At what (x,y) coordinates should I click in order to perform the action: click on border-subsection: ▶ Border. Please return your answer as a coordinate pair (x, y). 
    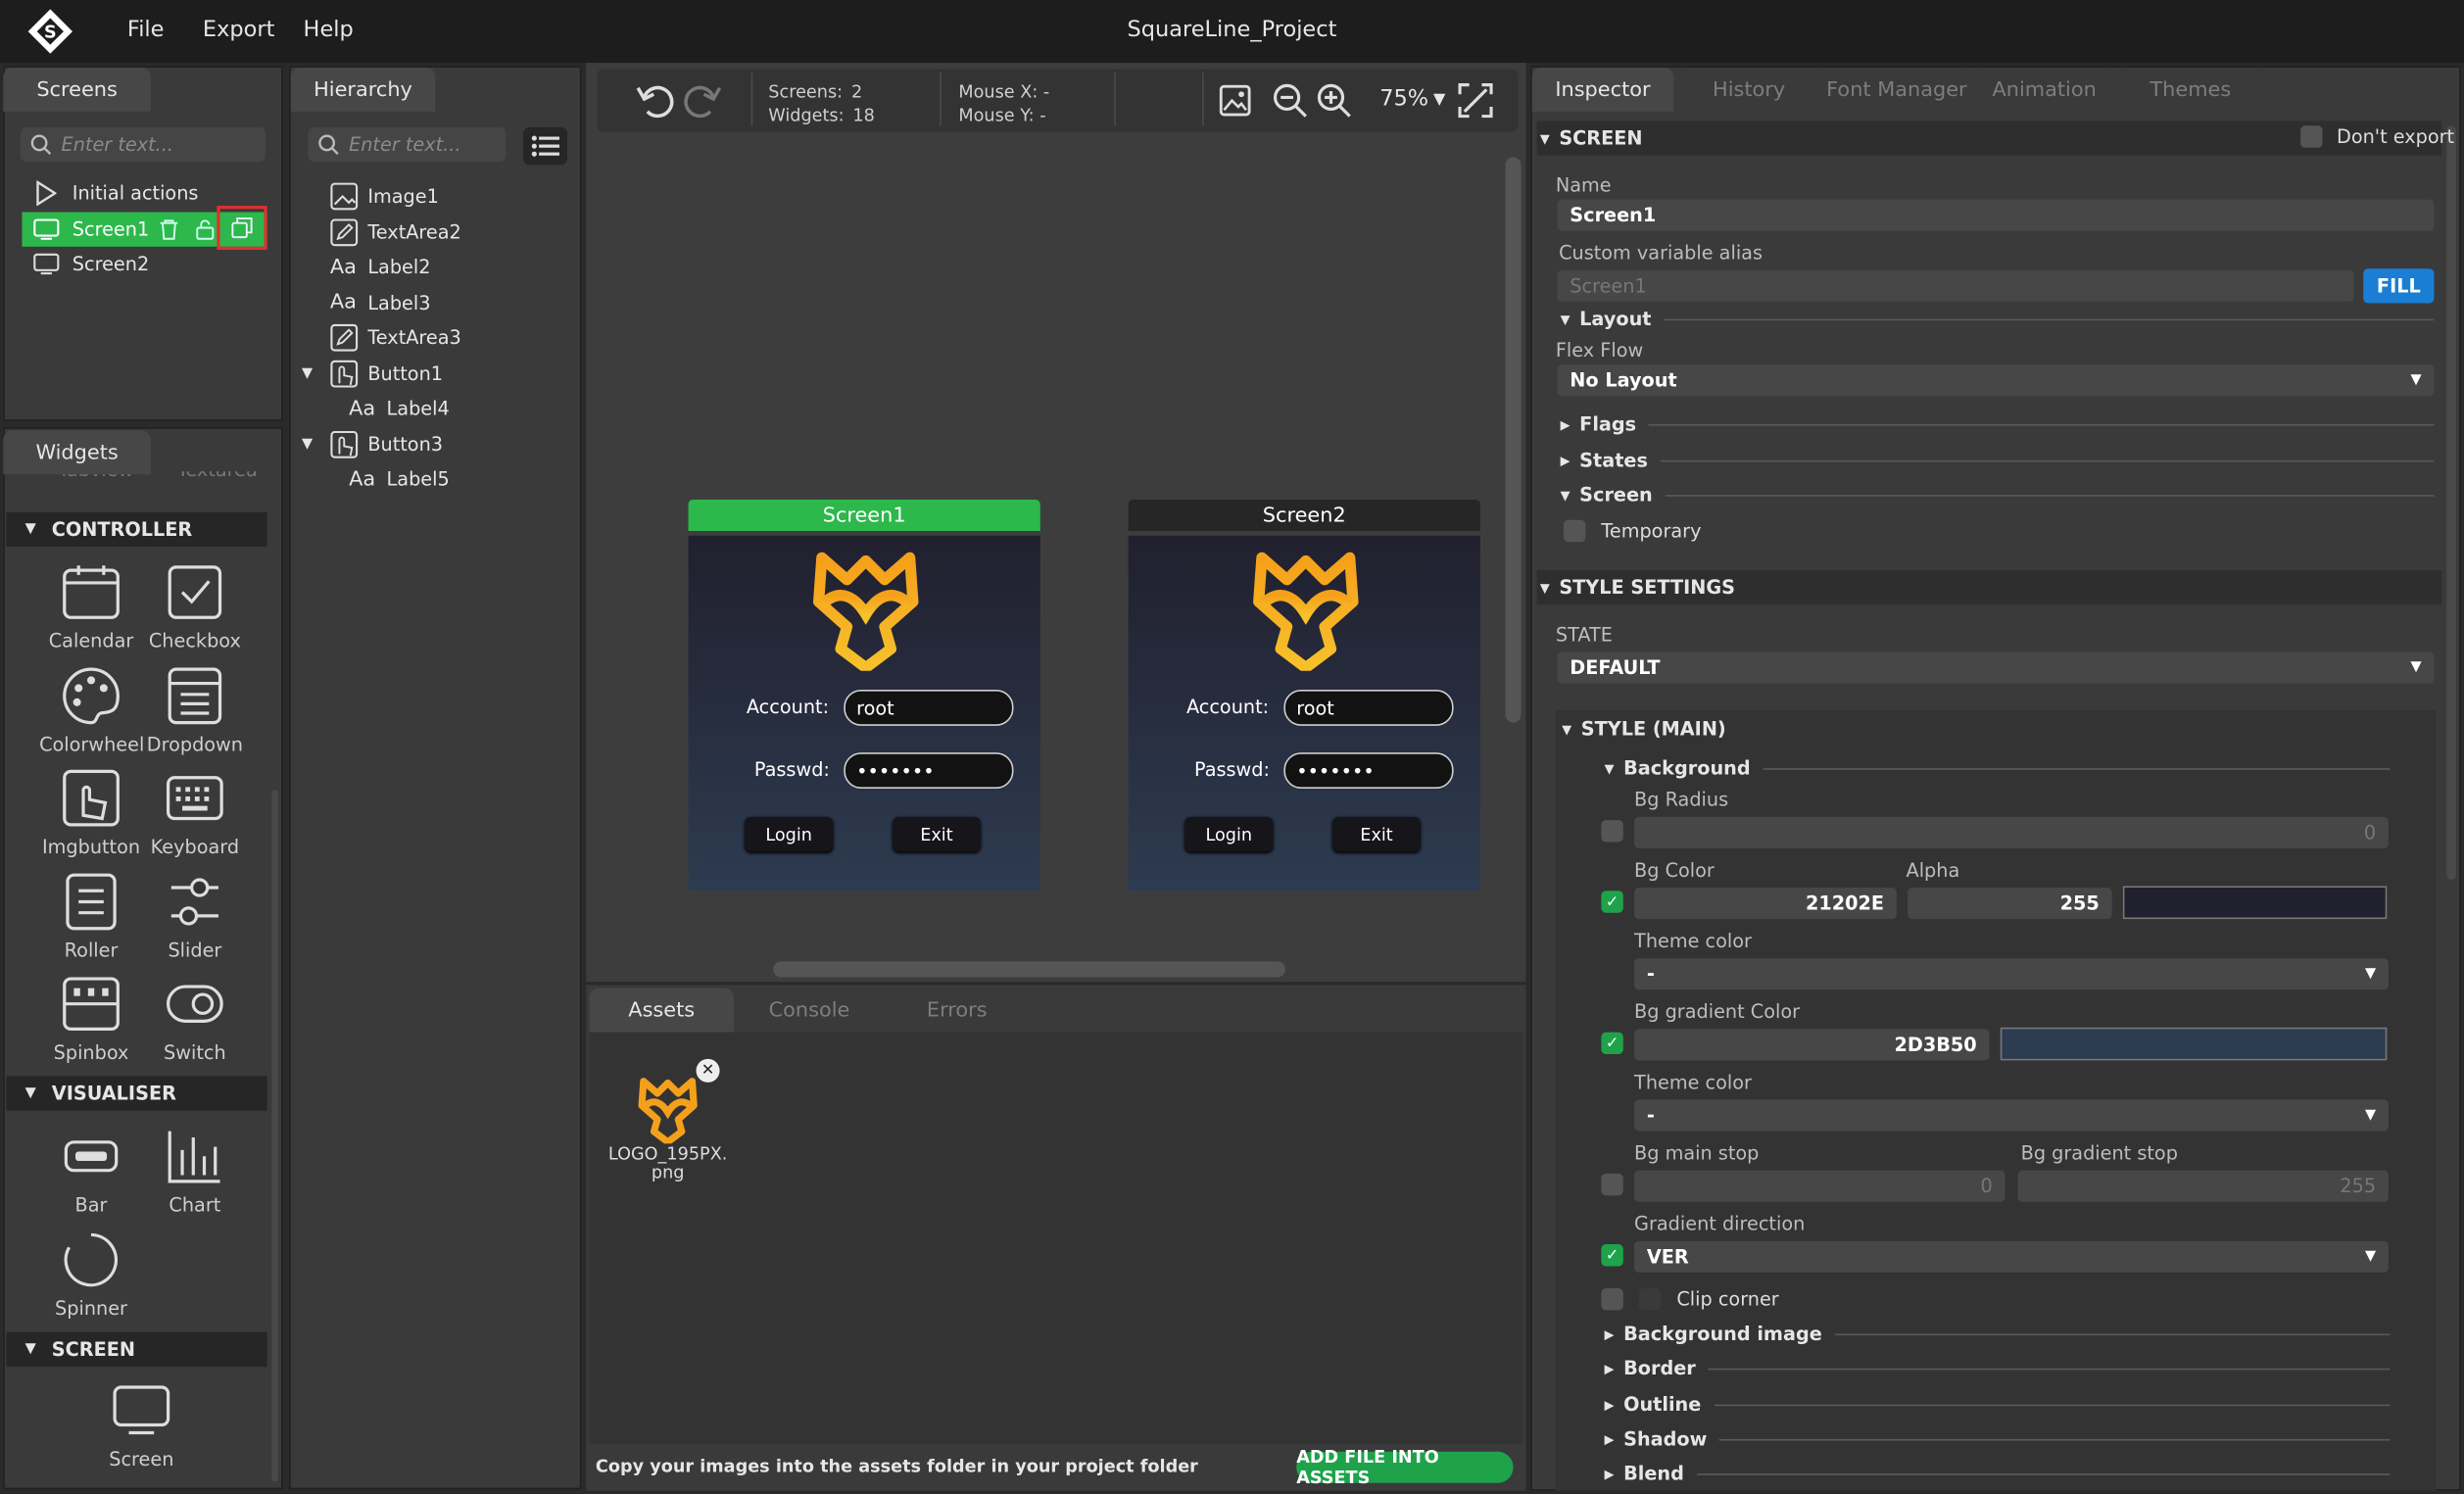
    Looking at the image, I should click on (1998, 1369).